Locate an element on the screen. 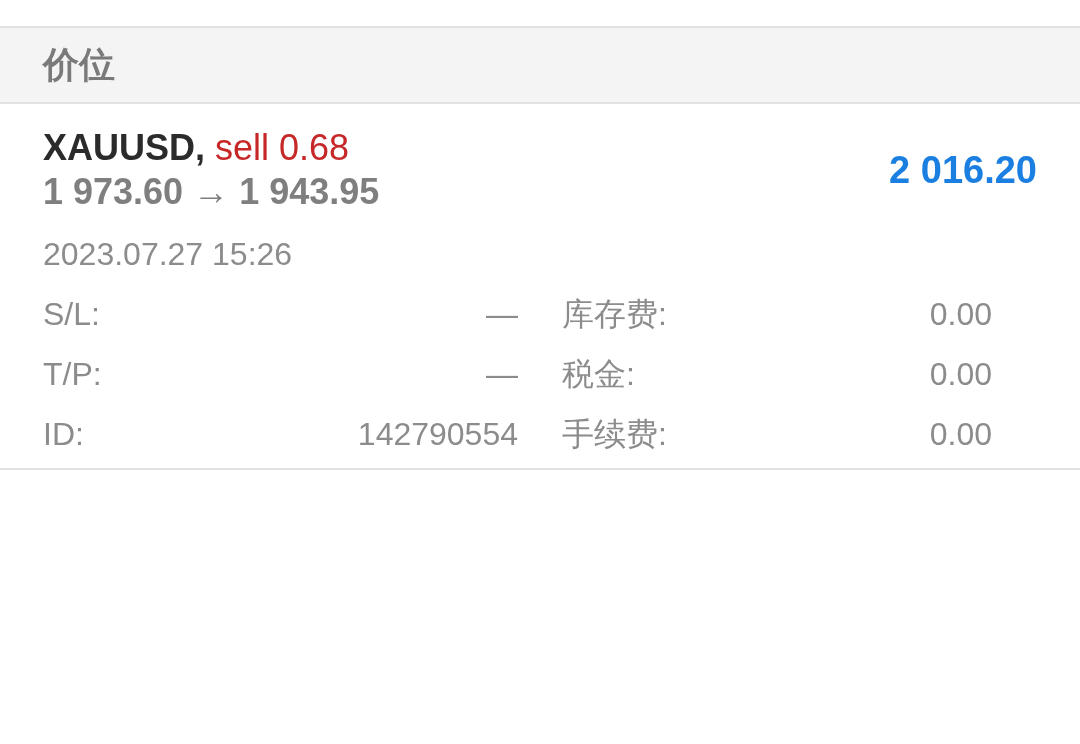  order-text: sell 0.68 is located at coordinates (282, 148).